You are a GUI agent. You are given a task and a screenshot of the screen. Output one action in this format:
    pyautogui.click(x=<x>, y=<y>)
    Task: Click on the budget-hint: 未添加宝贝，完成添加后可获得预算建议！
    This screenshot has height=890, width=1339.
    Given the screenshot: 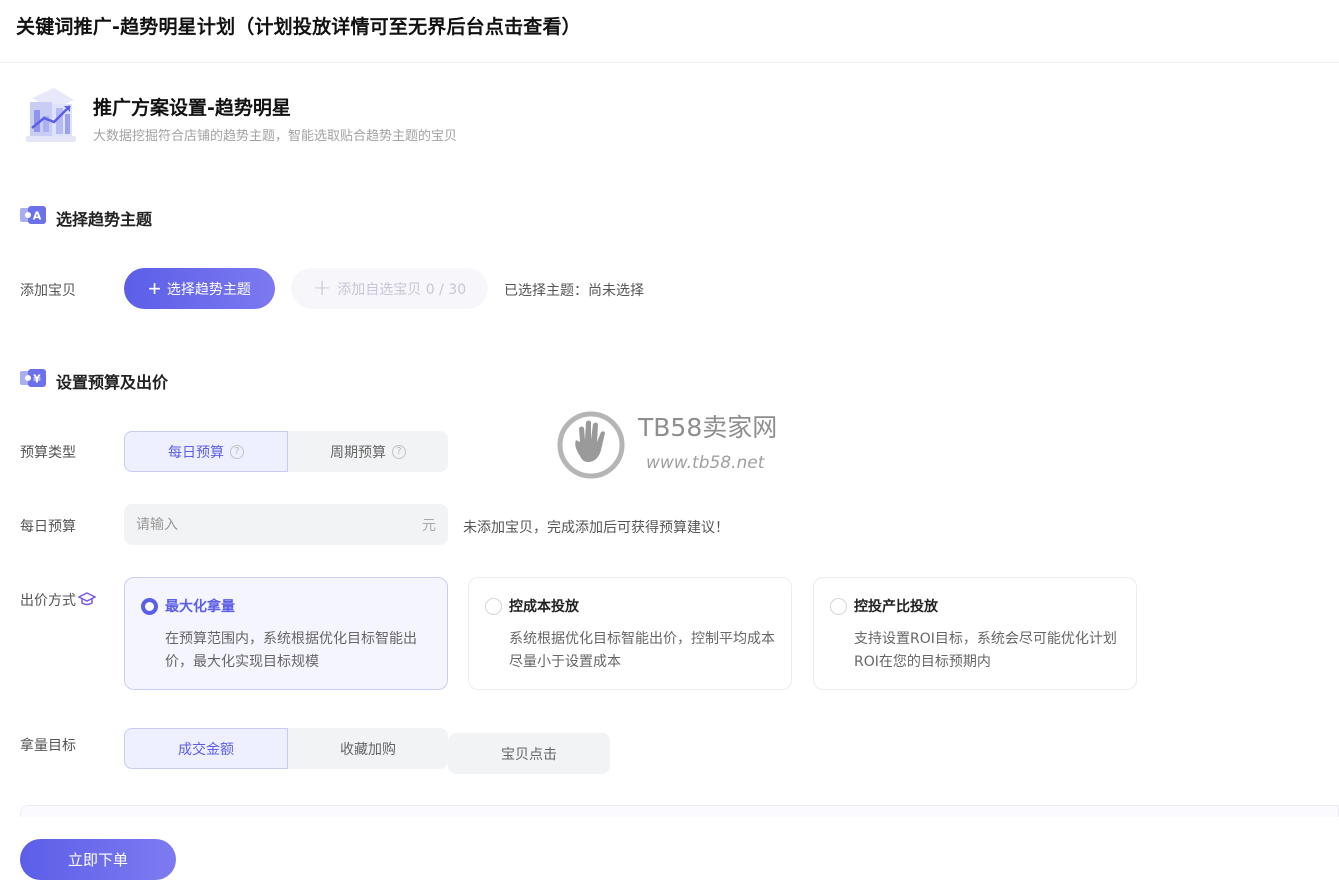 What is the action you would take?
    pyautogui.click(x=596, y=528)
    